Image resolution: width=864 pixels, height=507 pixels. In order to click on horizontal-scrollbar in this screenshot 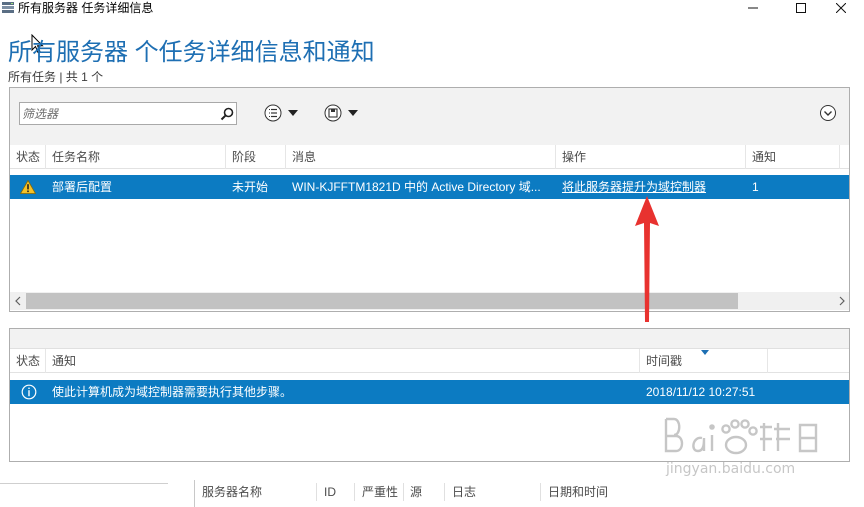, I will do `click(429, 301)`.